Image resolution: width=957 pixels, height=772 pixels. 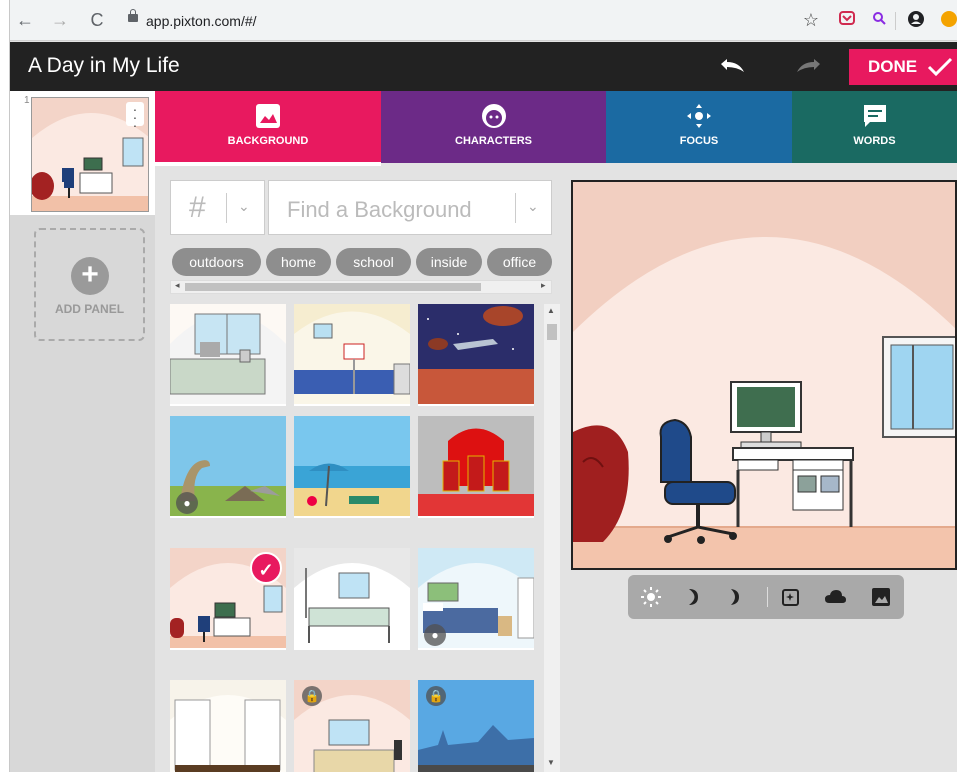 I want to click on hash-label: #, so click(x=197, y=207).